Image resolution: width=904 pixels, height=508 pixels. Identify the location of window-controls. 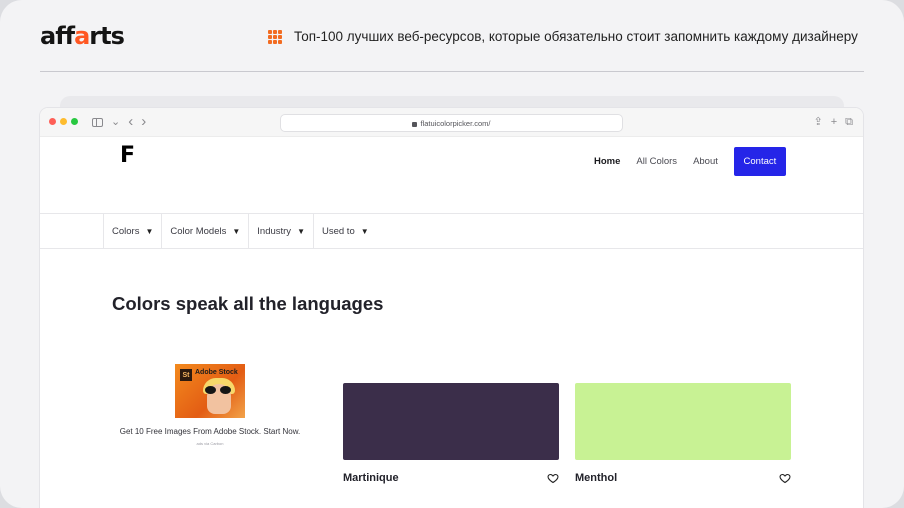
(63, 121).